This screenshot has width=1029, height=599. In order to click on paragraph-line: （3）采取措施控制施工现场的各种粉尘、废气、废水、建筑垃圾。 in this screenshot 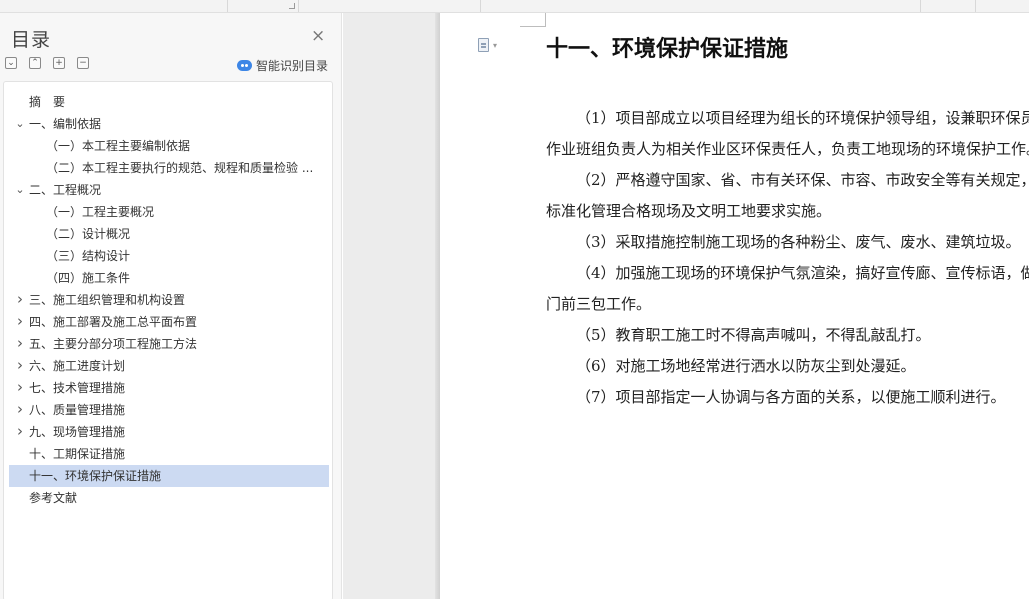, I will do `click(798, 242)`.